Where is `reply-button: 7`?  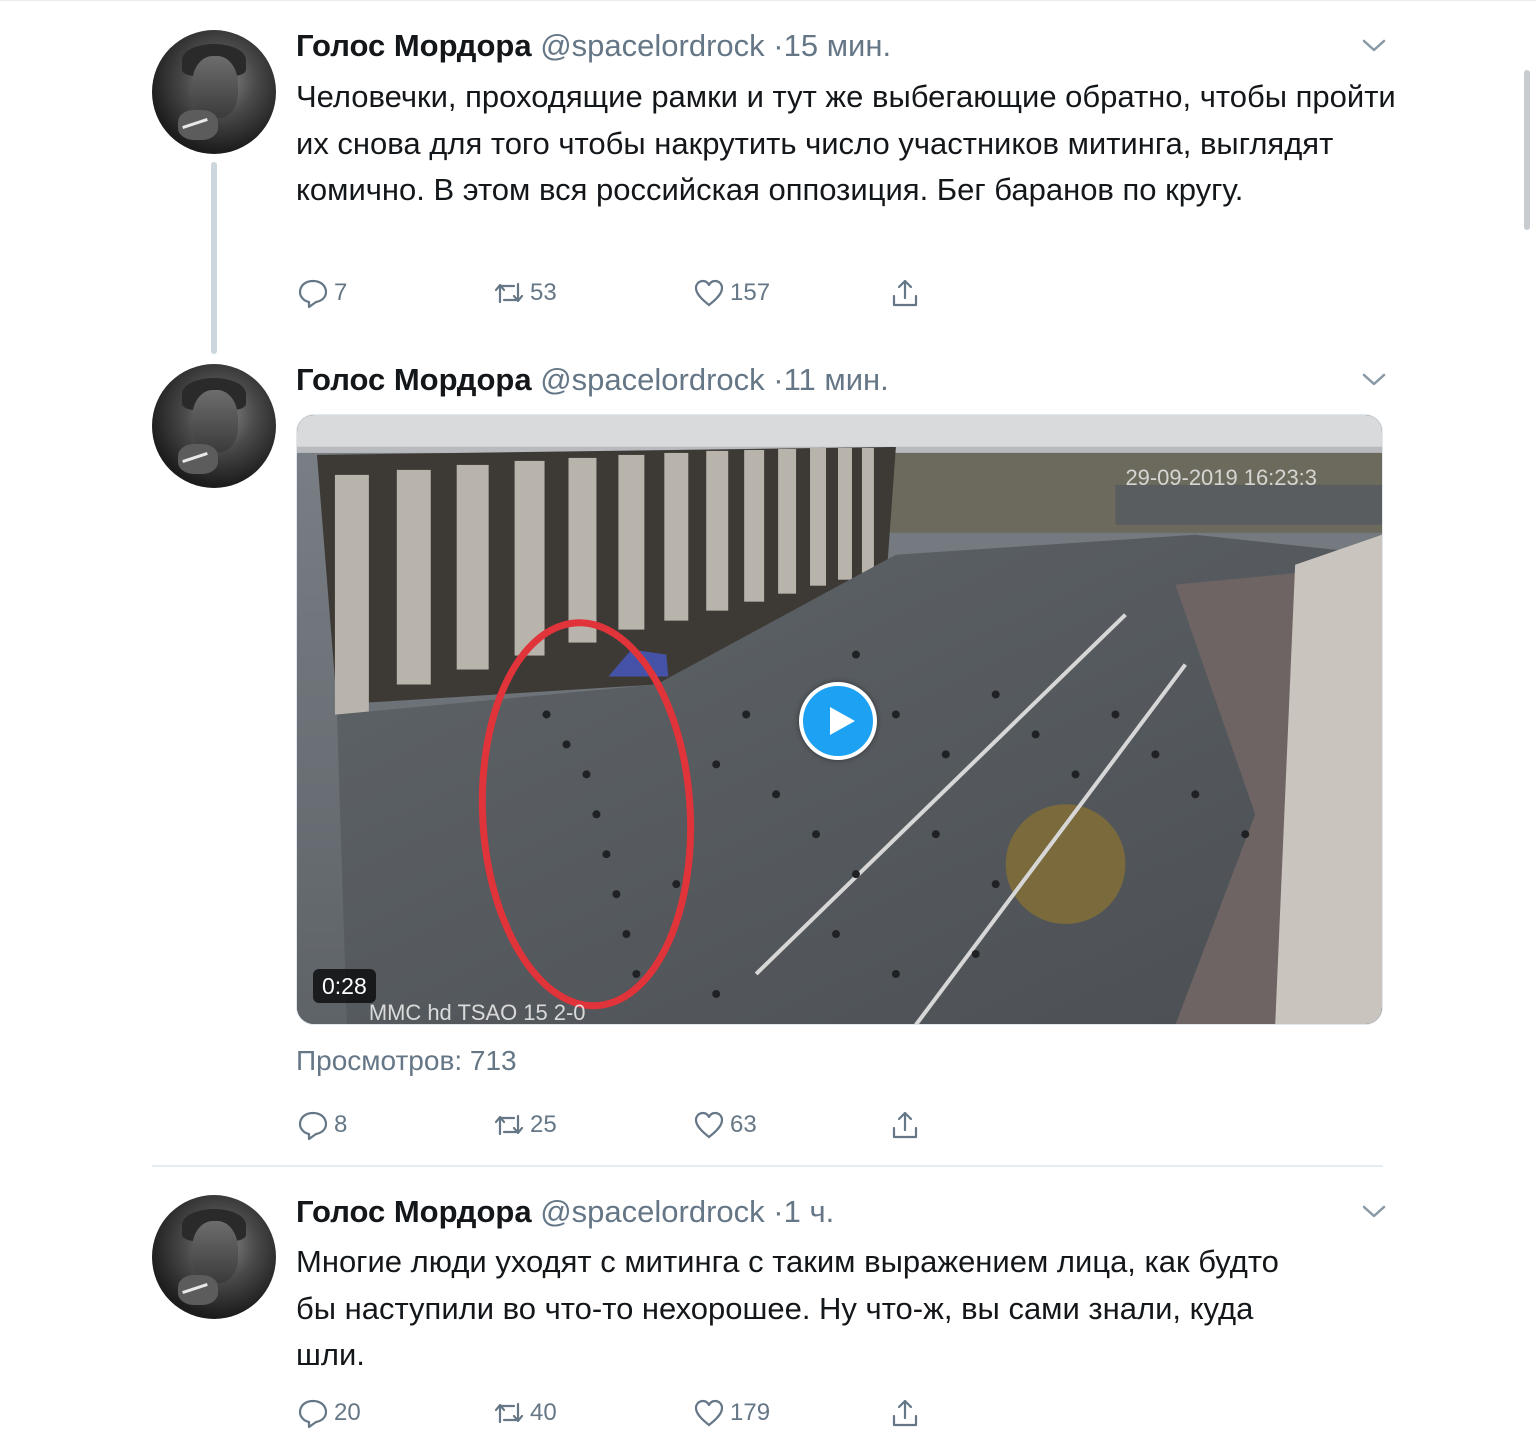 reply-button: 7 is located at coordinates (321, 293).